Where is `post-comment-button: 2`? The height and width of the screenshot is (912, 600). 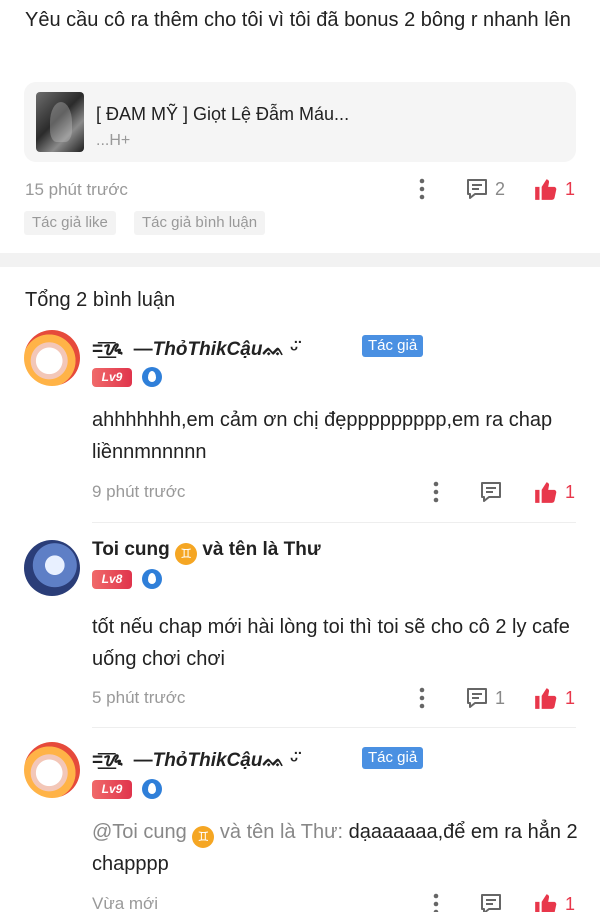 post-comment-button: 2 is located at coordinates (485, 189).